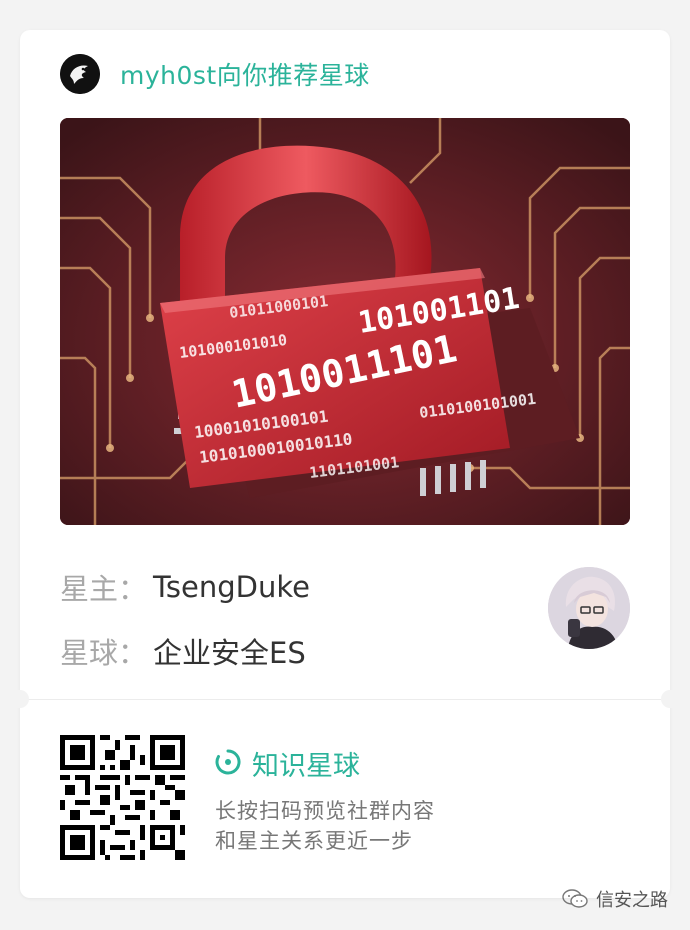 This screenshot has height=930, width=690. What do you see at coordinates (670, 699) in the screenshot?
I see `card-notch-right` at bounding box center [670, 699].